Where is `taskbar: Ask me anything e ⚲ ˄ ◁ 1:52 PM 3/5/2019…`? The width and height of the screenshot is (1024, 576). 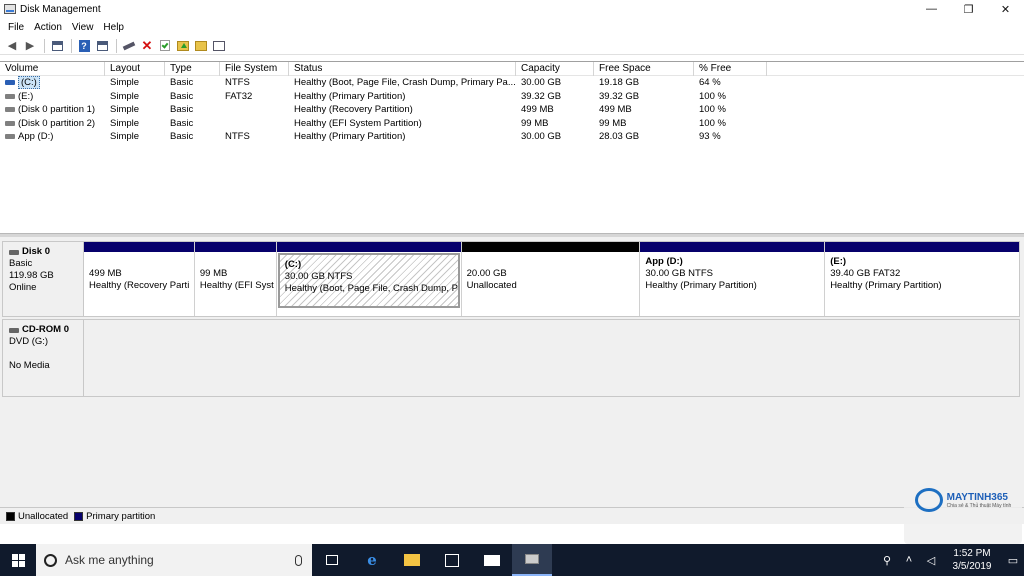
taskbar: Ask me anything e ⚲ ˄ ◁ 1:52 PM 3/5/2019… is located at coordinates (512, 560).